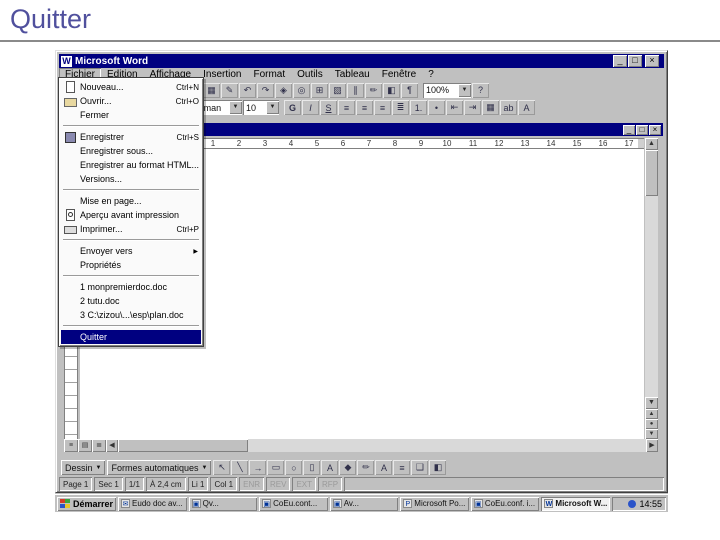  Describe the element at coordinates (373, 90) in the screenshot. I see `drawing-icon: ✏` at that location.